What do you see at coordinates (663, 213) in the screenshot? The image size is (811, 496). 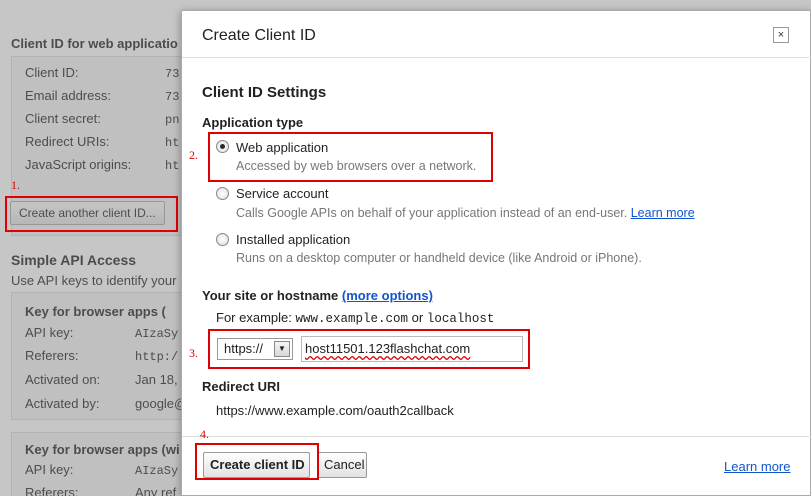 I see `service-account-learn-more-link: Learn more` at bounding box center [663, 213].